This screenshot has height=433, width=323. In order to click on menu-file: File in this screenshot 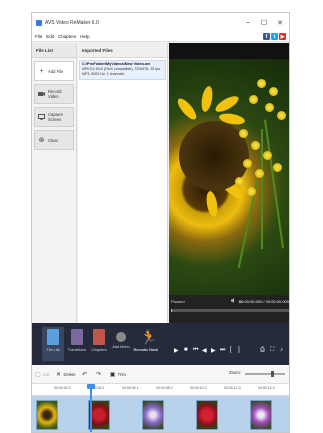, I will do `click(38, 36)`.